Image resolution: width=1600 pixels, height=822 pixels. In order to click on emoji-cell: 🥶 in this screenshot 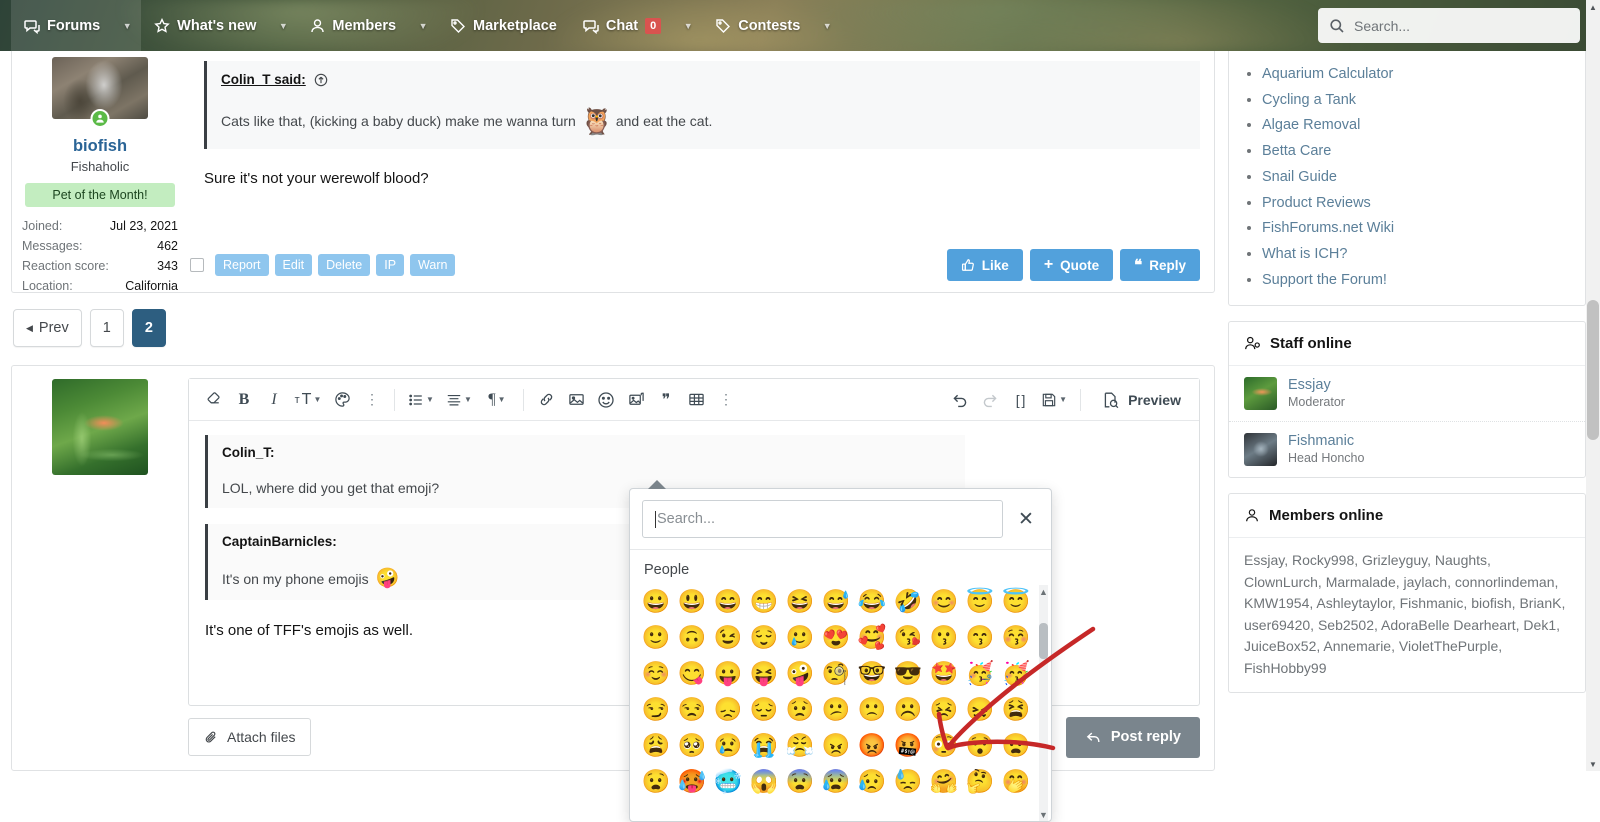, I will do `click(728, 781)`.